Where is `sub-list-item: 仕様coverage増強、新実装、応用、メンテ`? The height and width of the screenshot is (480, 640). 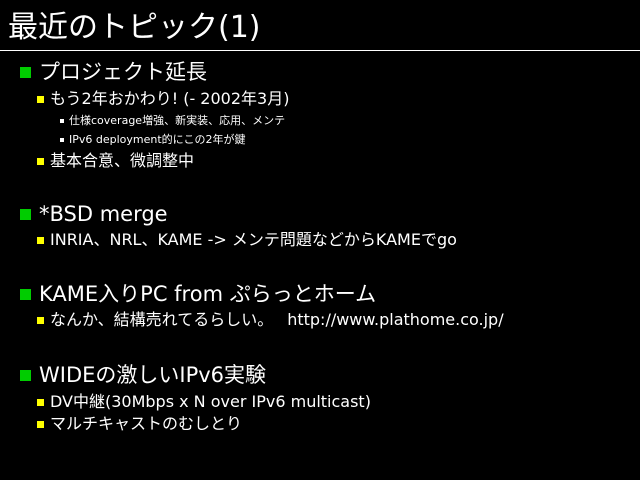
sub-list-item: 仕様coverage増強、新実装、応用、メンテ is located at coordinates (172, 121).